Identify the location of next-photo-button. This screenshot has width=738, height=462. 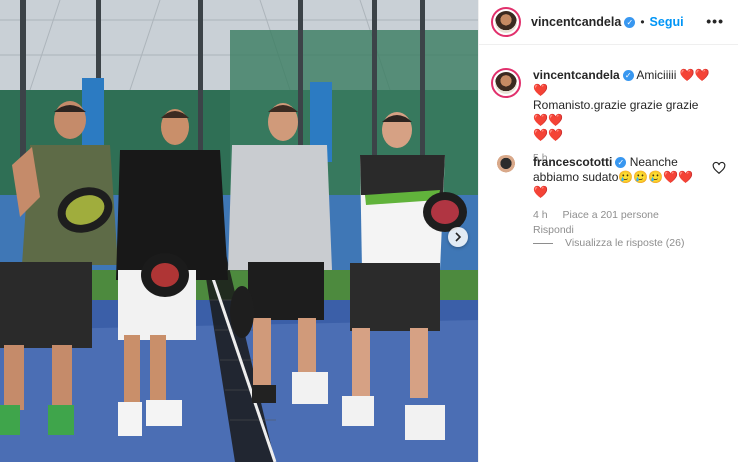
(458, 237).